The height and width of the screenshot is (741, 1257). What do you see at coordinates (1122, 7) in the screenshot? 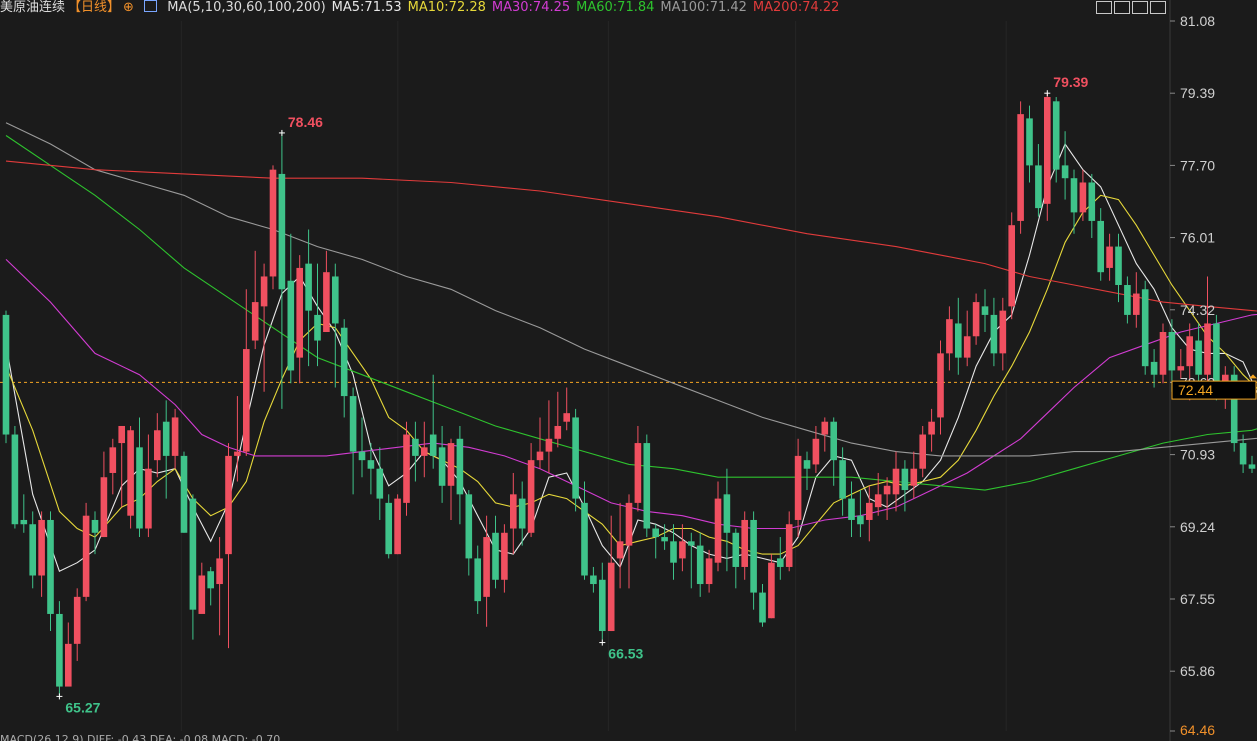
I see `layout-button` at bounding box center [1122, 7].